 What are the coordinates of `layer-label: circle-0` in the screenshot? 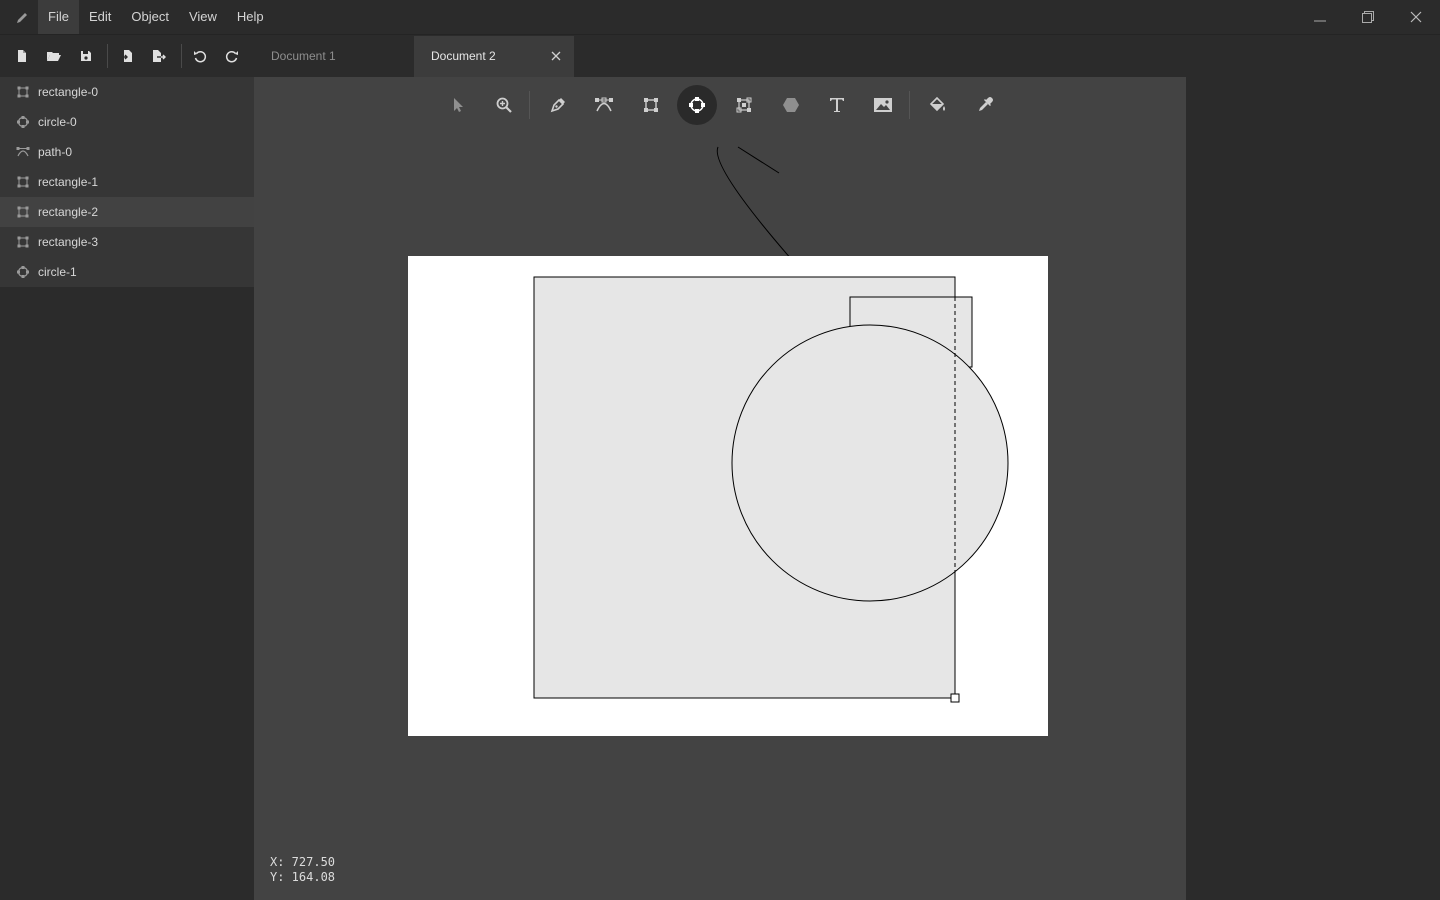 It's located at (57, 122).